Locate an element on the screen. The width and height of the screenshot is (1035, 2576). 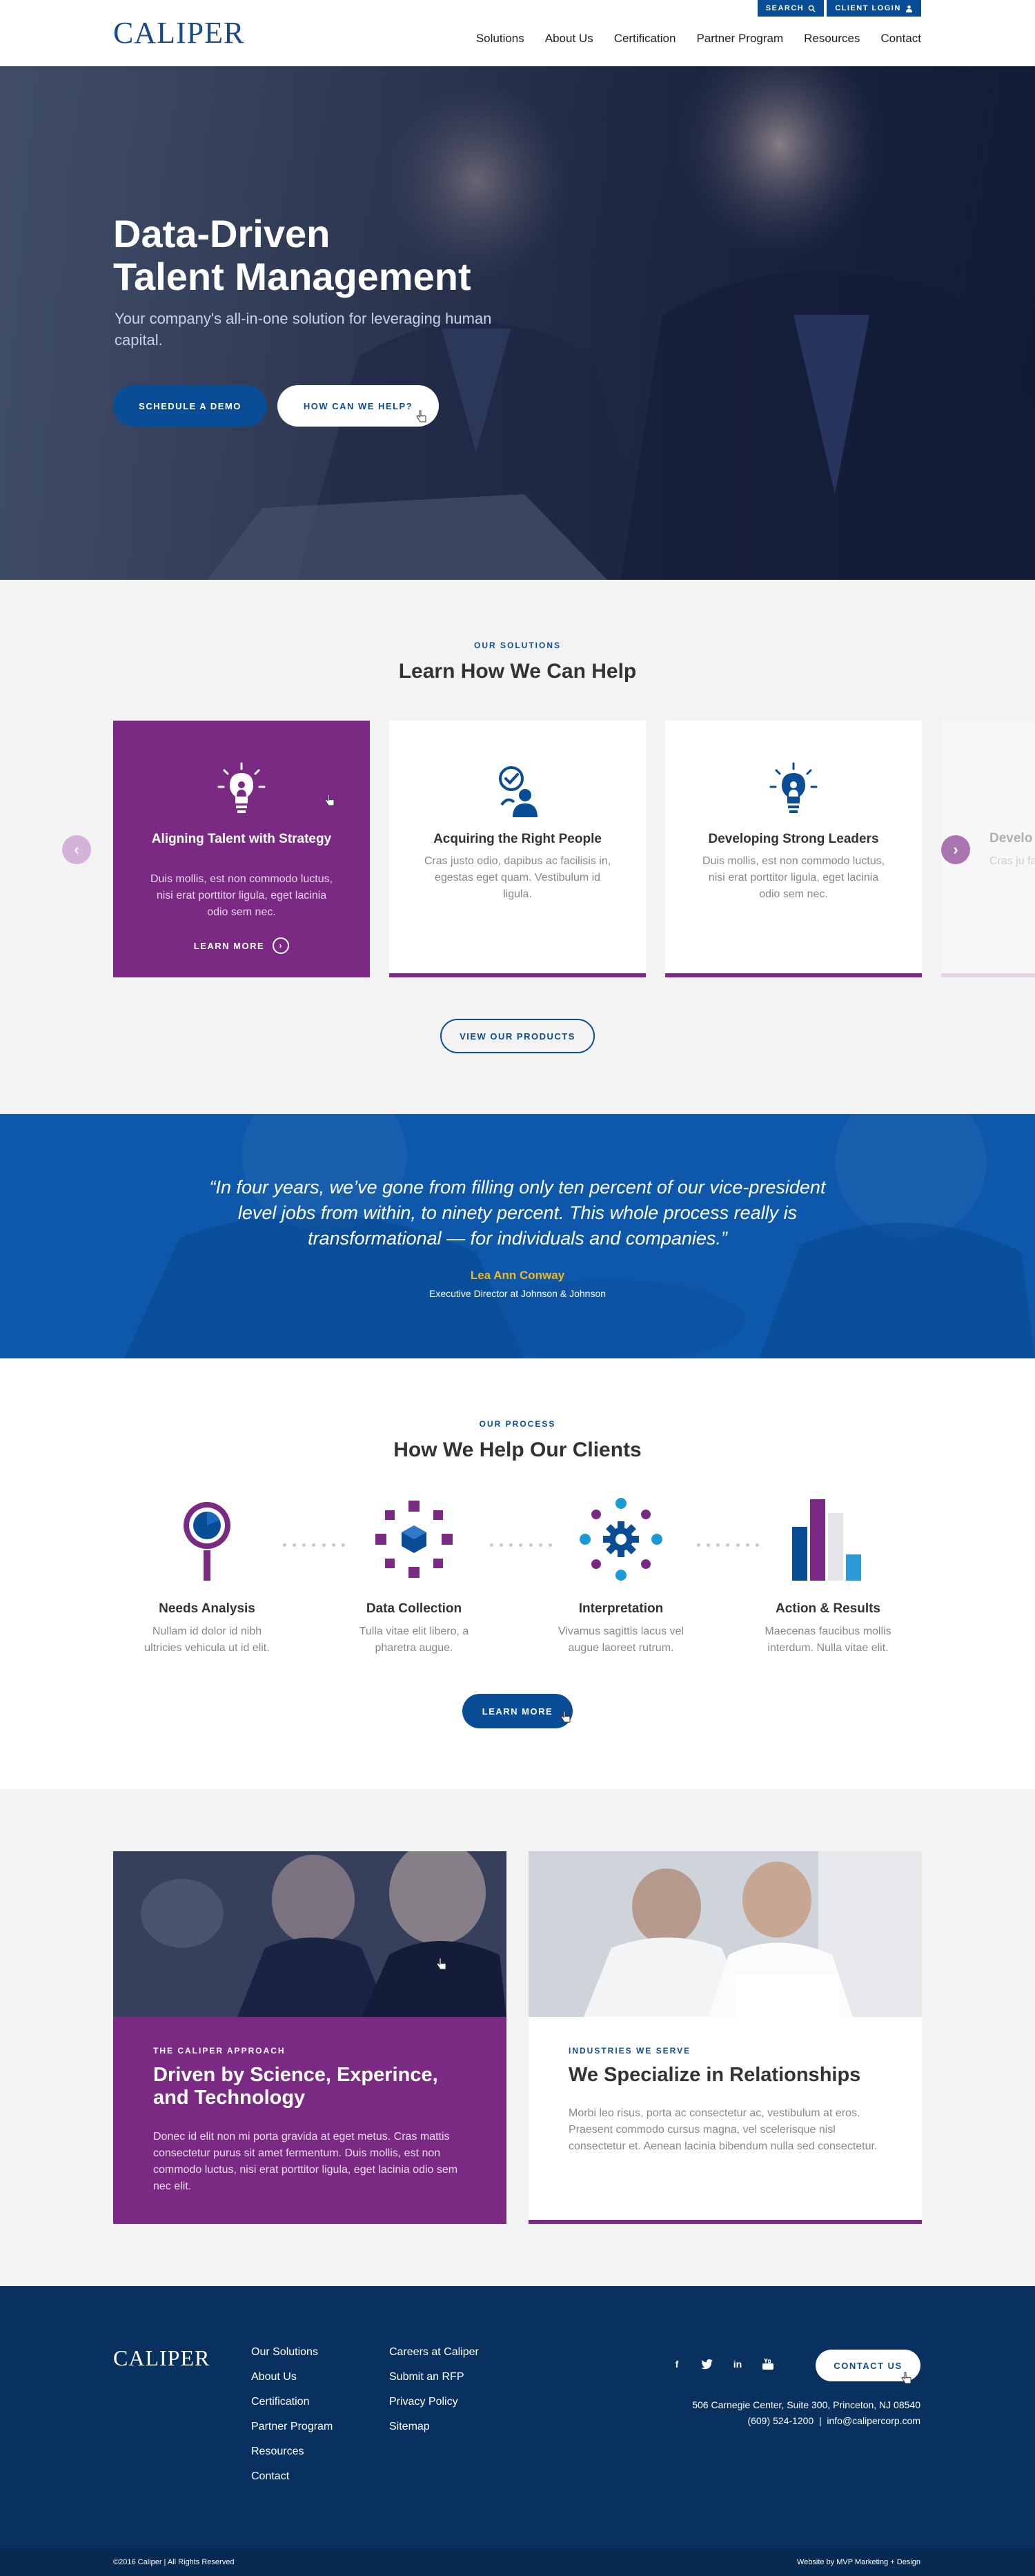
solution-card-text: Cras ju facilisis in. is located at coordinates (1012, 861).